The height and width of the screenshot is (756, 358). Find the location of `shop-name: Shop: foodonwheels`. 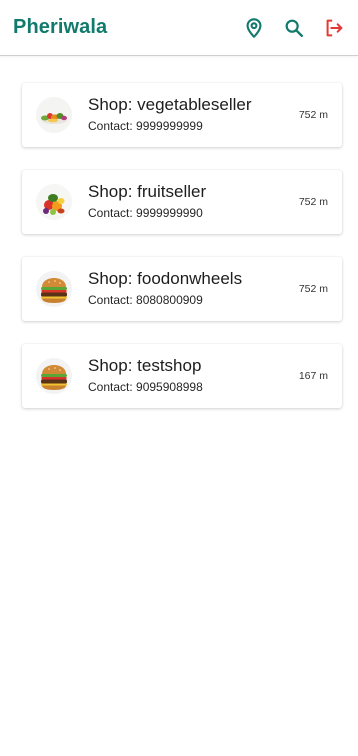

shop-name: Shop: foodonwheels is located at coordinates (165, 278).